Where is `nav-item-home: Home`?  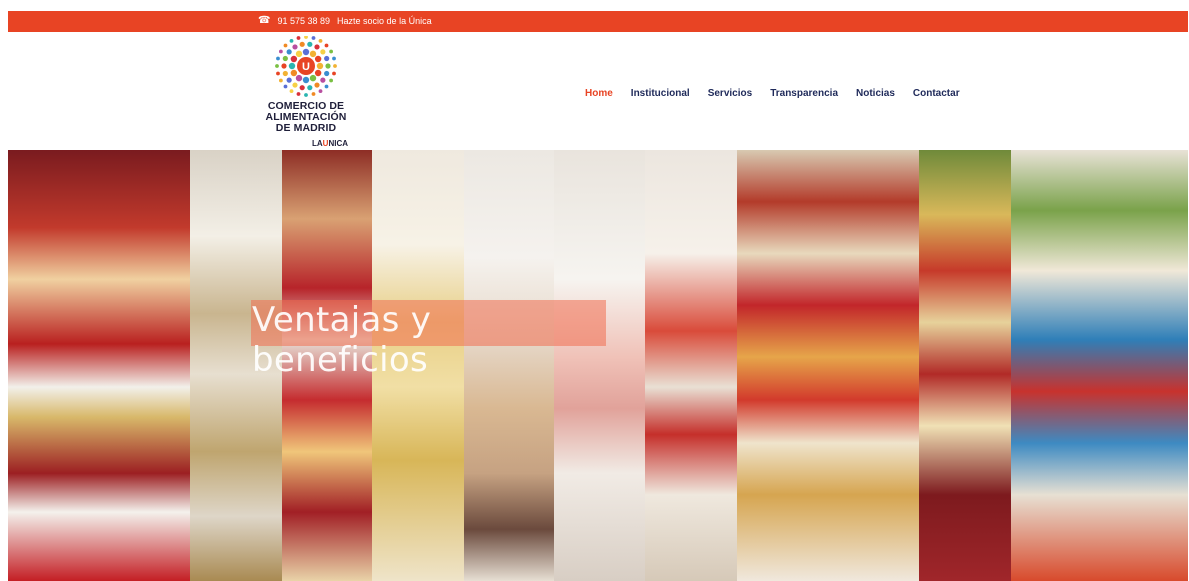
nav-item-home: Home is located at coordinates (599, 93).